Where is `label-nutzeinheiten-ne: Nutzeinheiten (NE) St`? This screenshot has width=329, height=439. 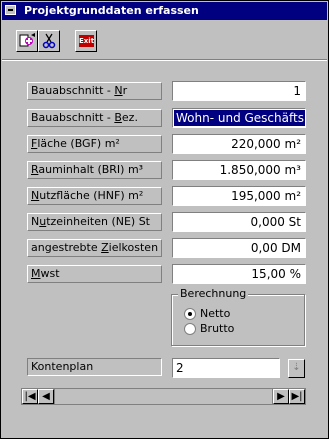
label-nutzeinheiten-ne: Nutzeinheiten (NE) St is located at coordinates (94, 222).